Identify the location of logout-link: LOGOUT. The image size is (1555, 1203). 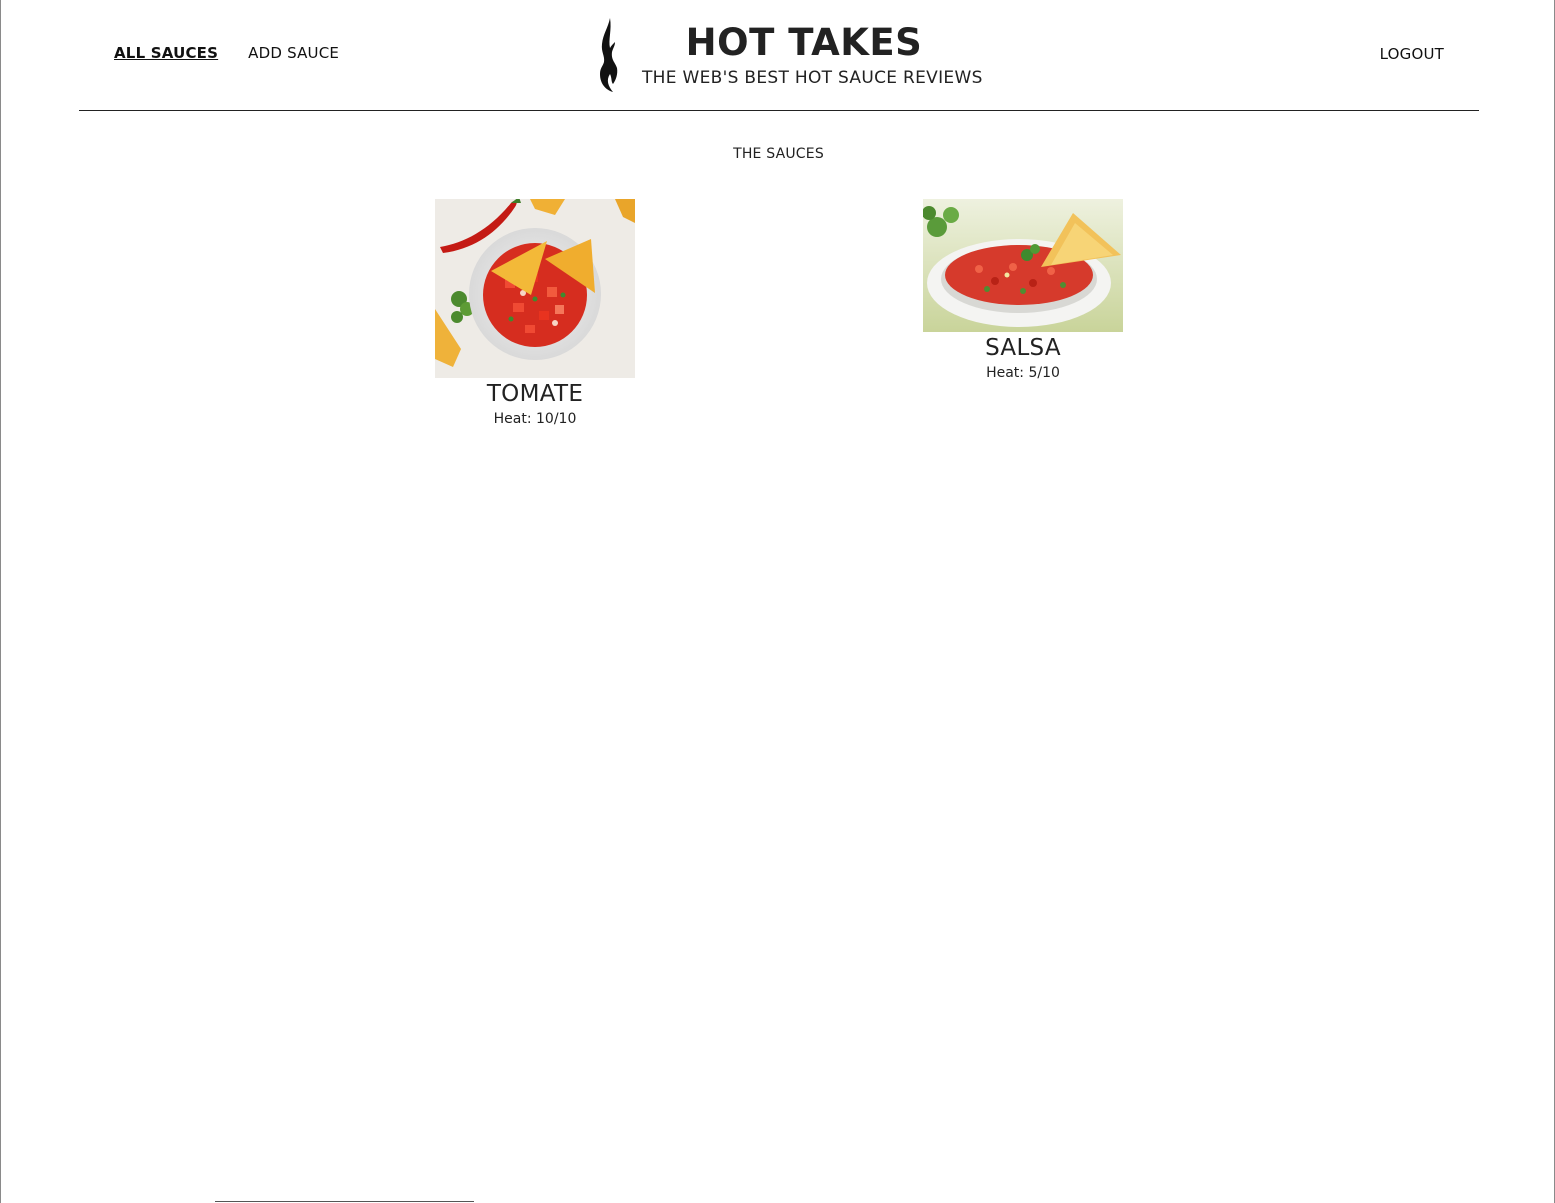
(1412, 54).